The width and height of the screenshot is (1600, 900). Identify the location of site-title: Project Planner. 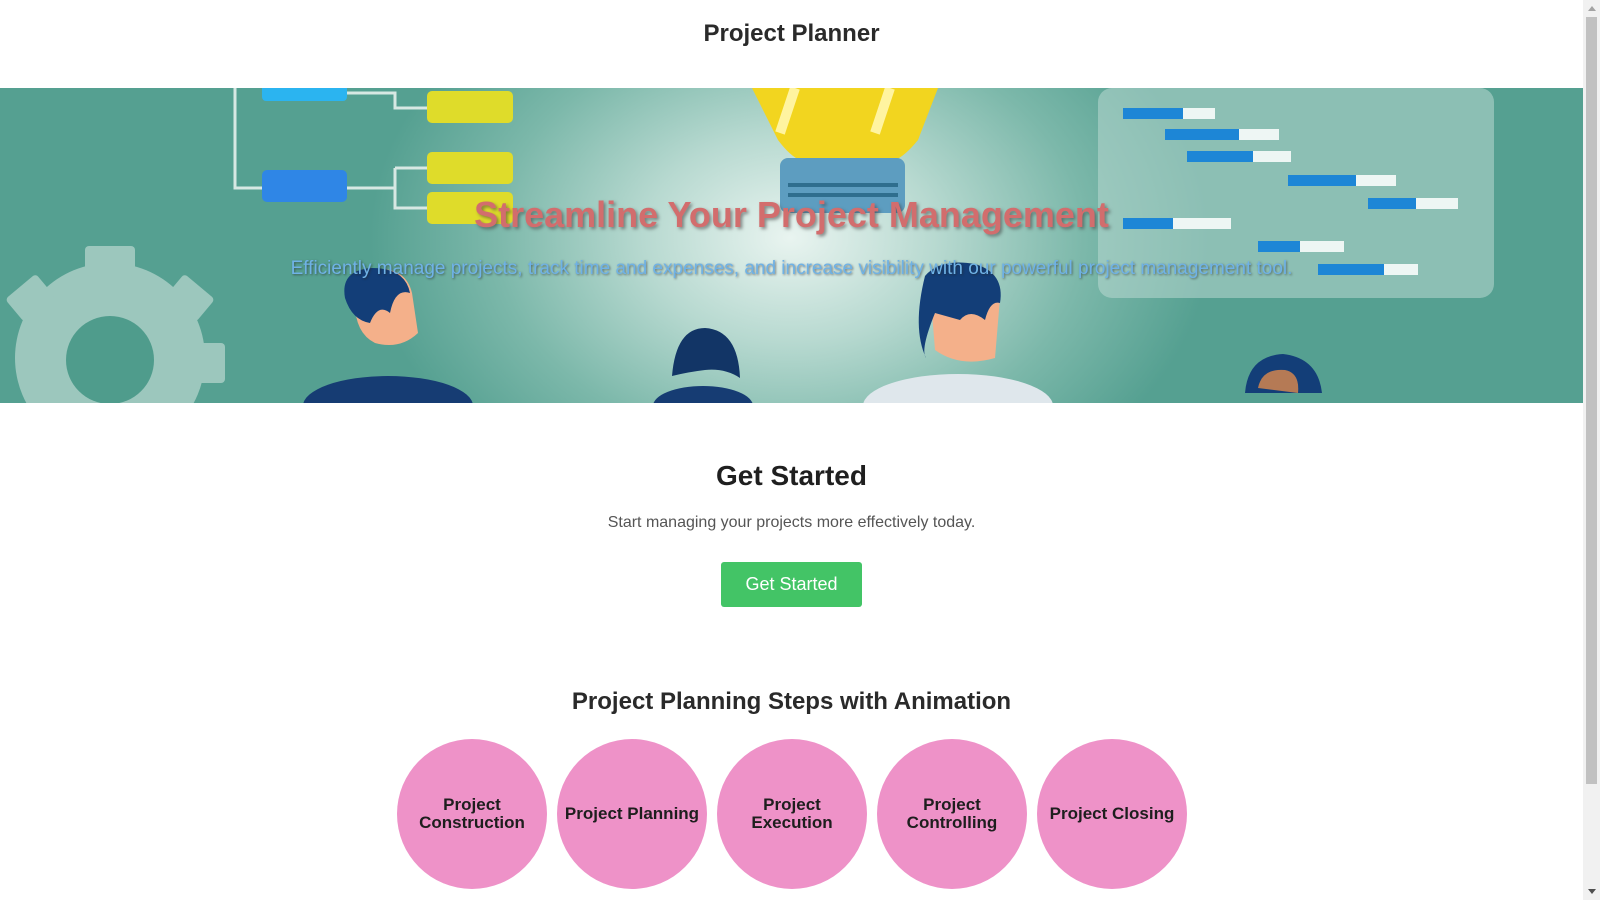
(791, 33).